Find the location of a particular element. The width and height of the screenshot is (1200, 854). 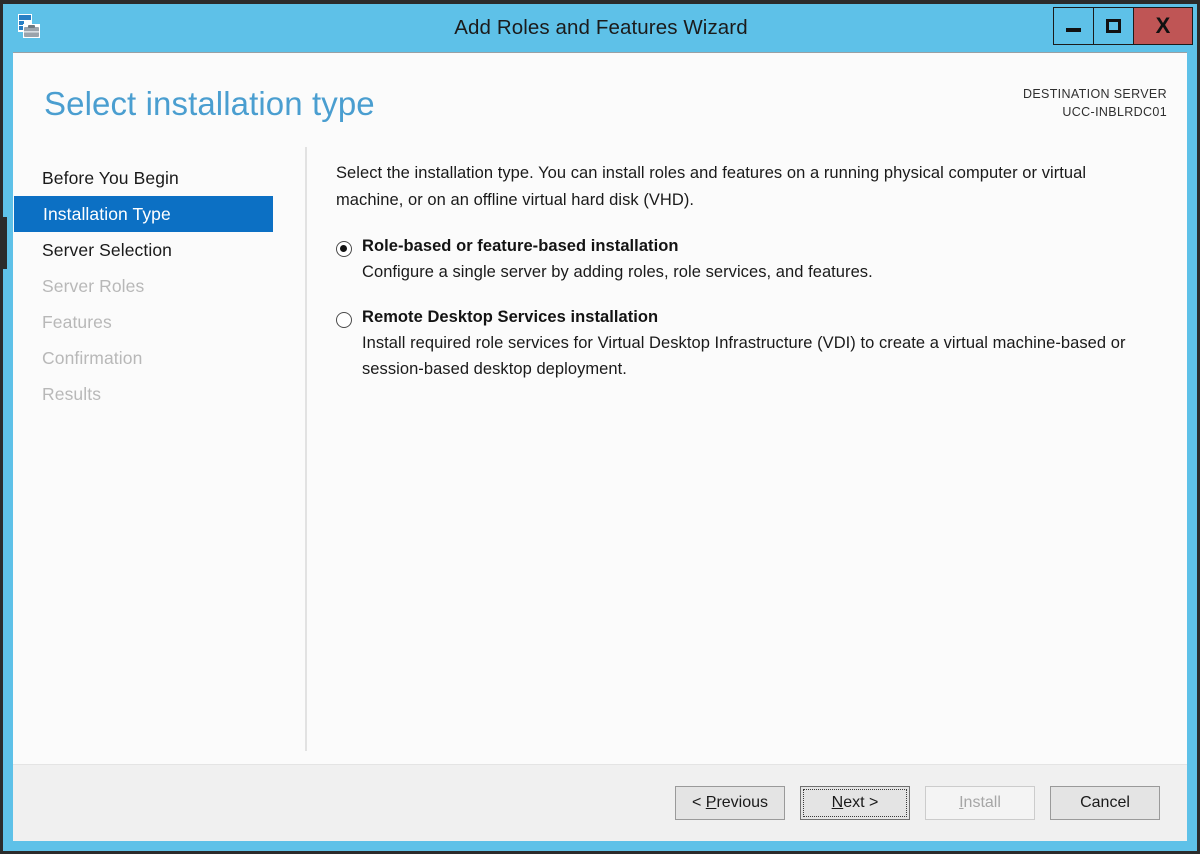

maximize-button is located at coordinates (1113, 26).